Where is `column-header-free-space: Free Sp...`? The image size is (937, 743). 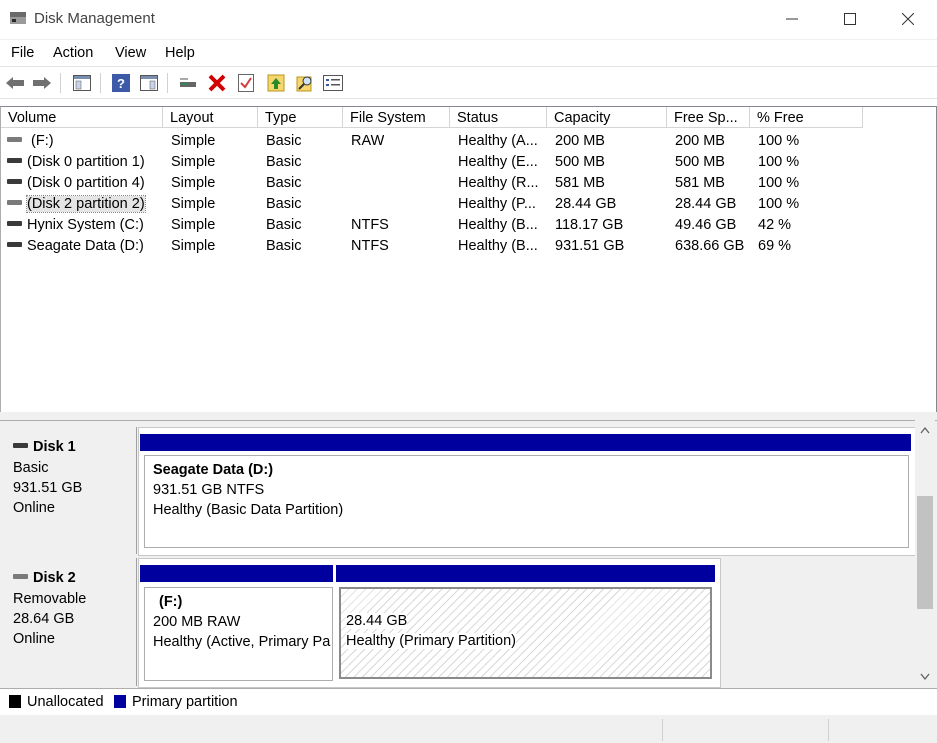
column-header-free-space: Free Sp... is located at coordinates (708, 117).